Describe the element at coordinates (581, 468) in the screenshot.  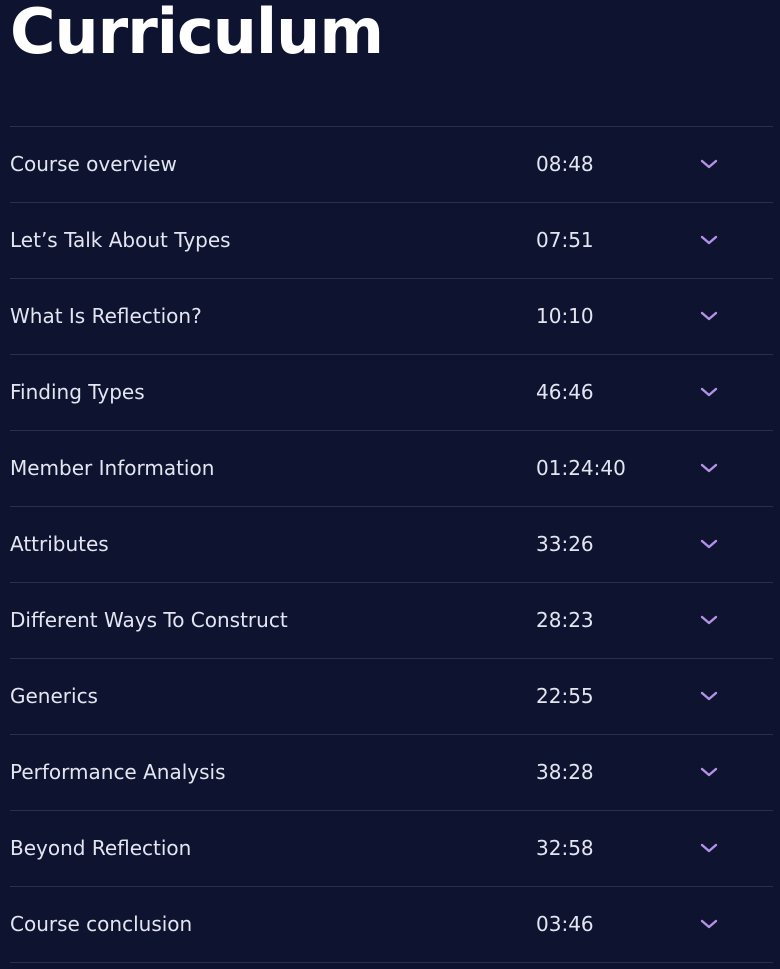
I see `section-duration: 01:24:40` at that location.